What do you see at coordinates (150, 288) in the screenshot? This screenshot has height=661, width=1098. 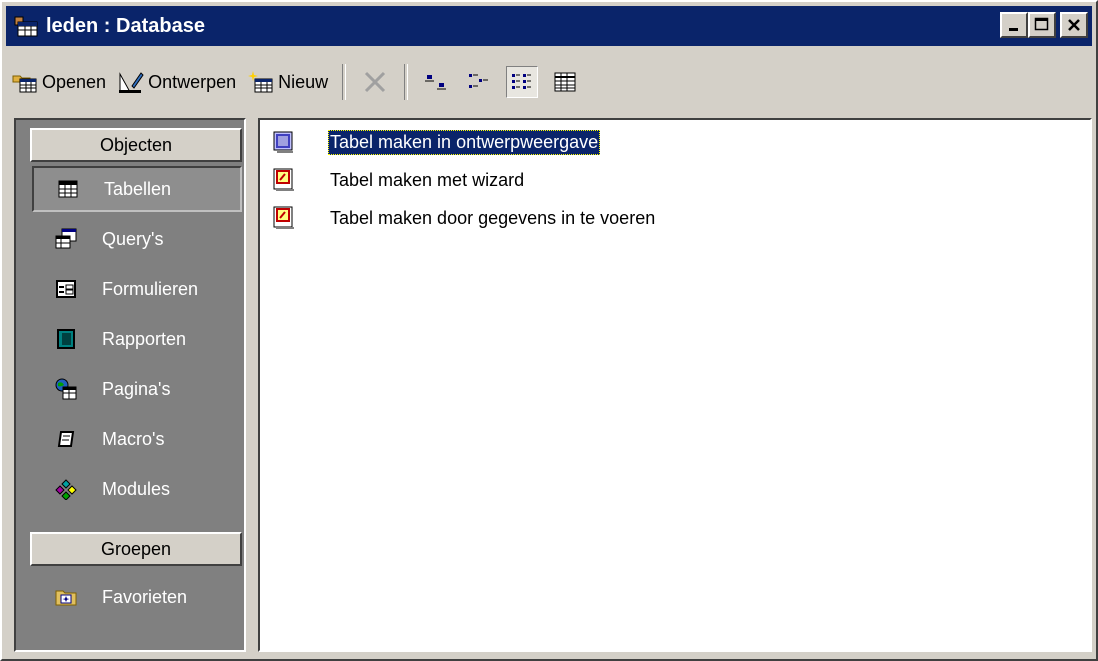 I see `sidebar-item-label: Formulieren` at bounding box center [150, 288].